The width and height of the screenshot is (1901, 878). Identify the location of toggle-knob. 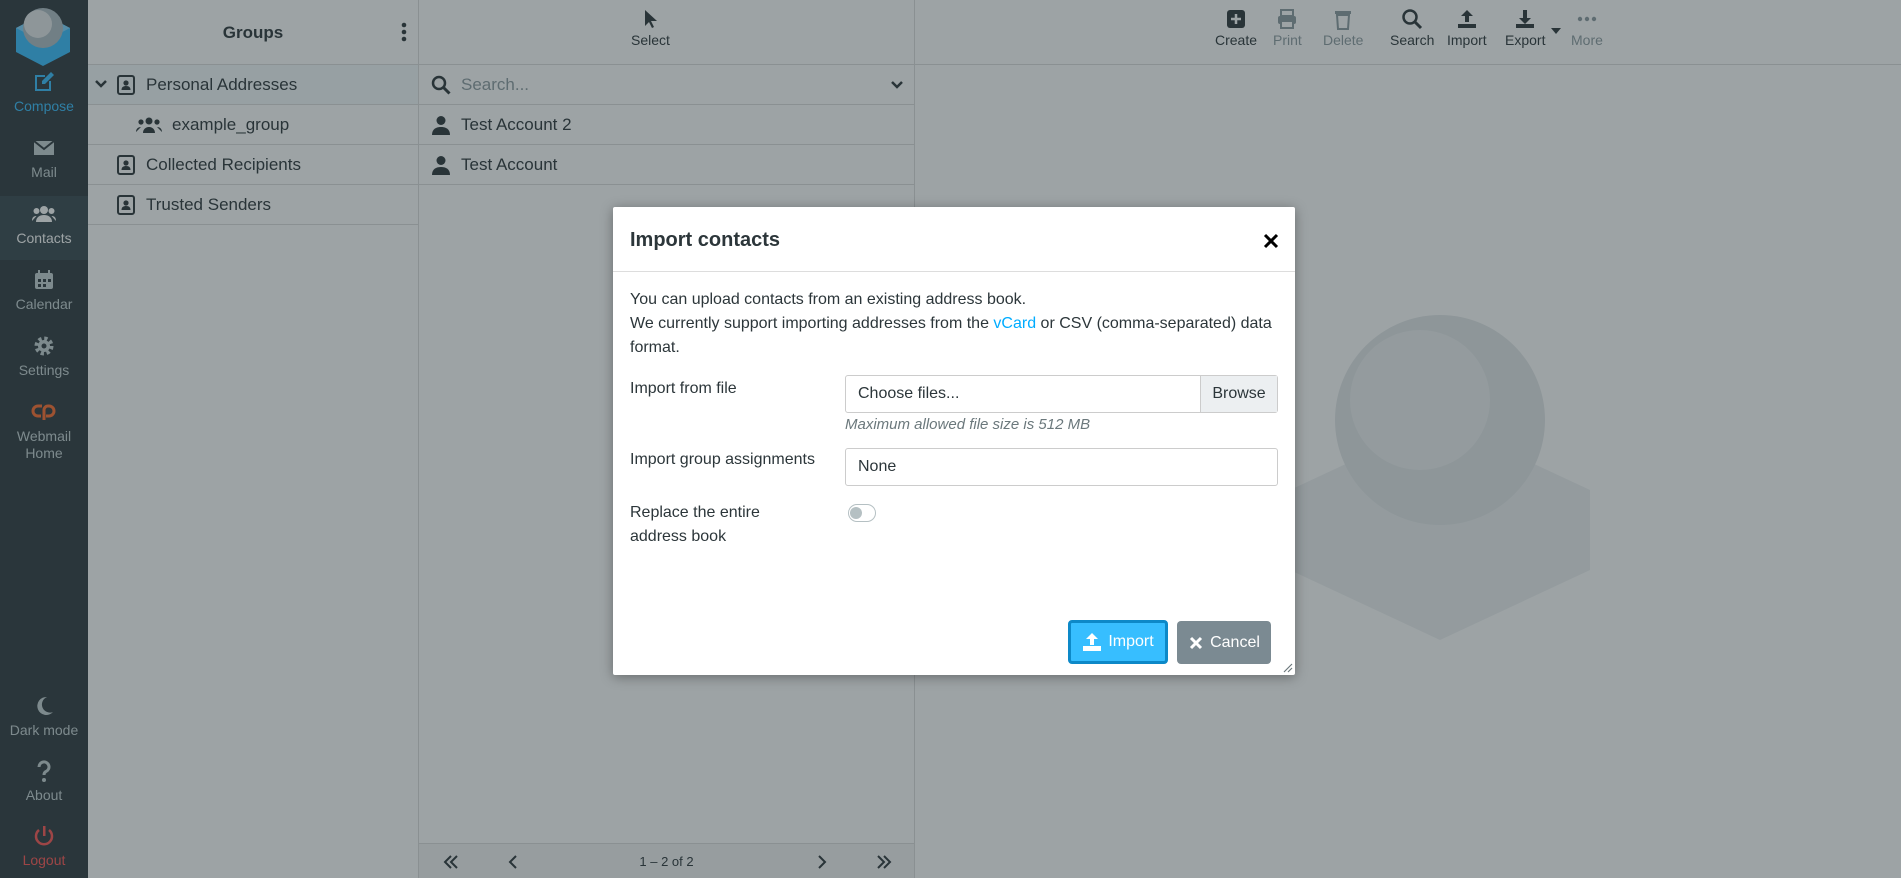
(856, 513).